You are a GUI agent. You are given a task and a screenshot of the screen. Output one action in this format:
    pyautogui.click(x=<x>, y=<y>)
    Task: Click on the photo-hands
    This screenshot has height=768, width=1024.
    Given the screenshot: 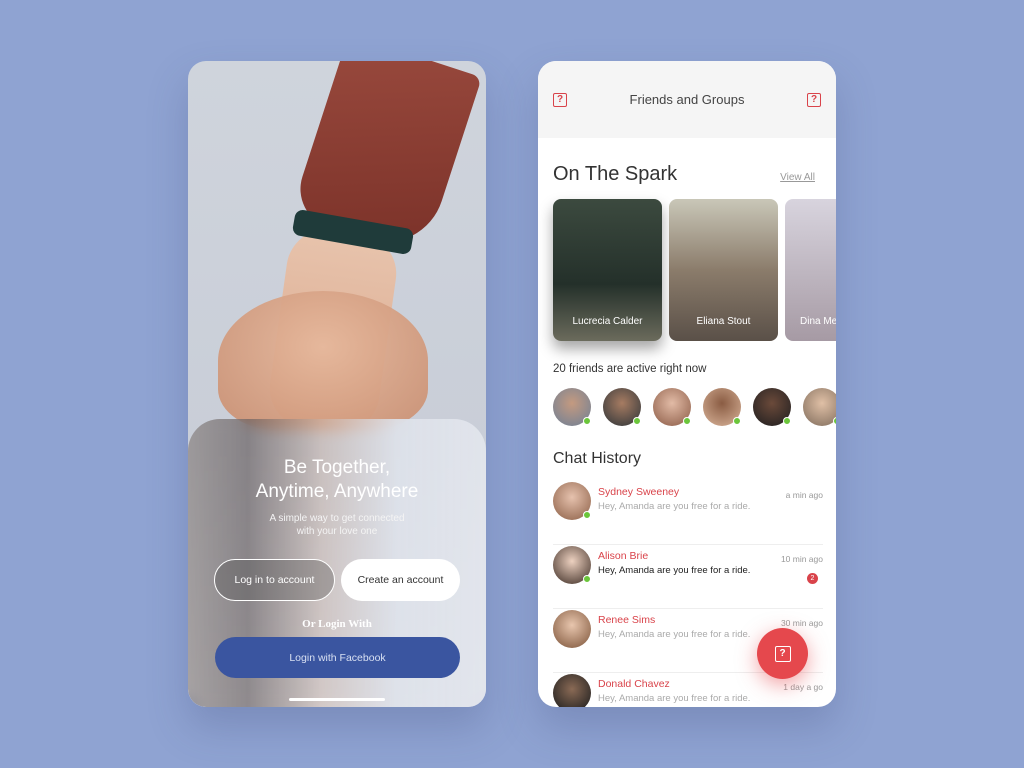 What is the action you would take?
    pyautogui.click(x=323, y=361)
    